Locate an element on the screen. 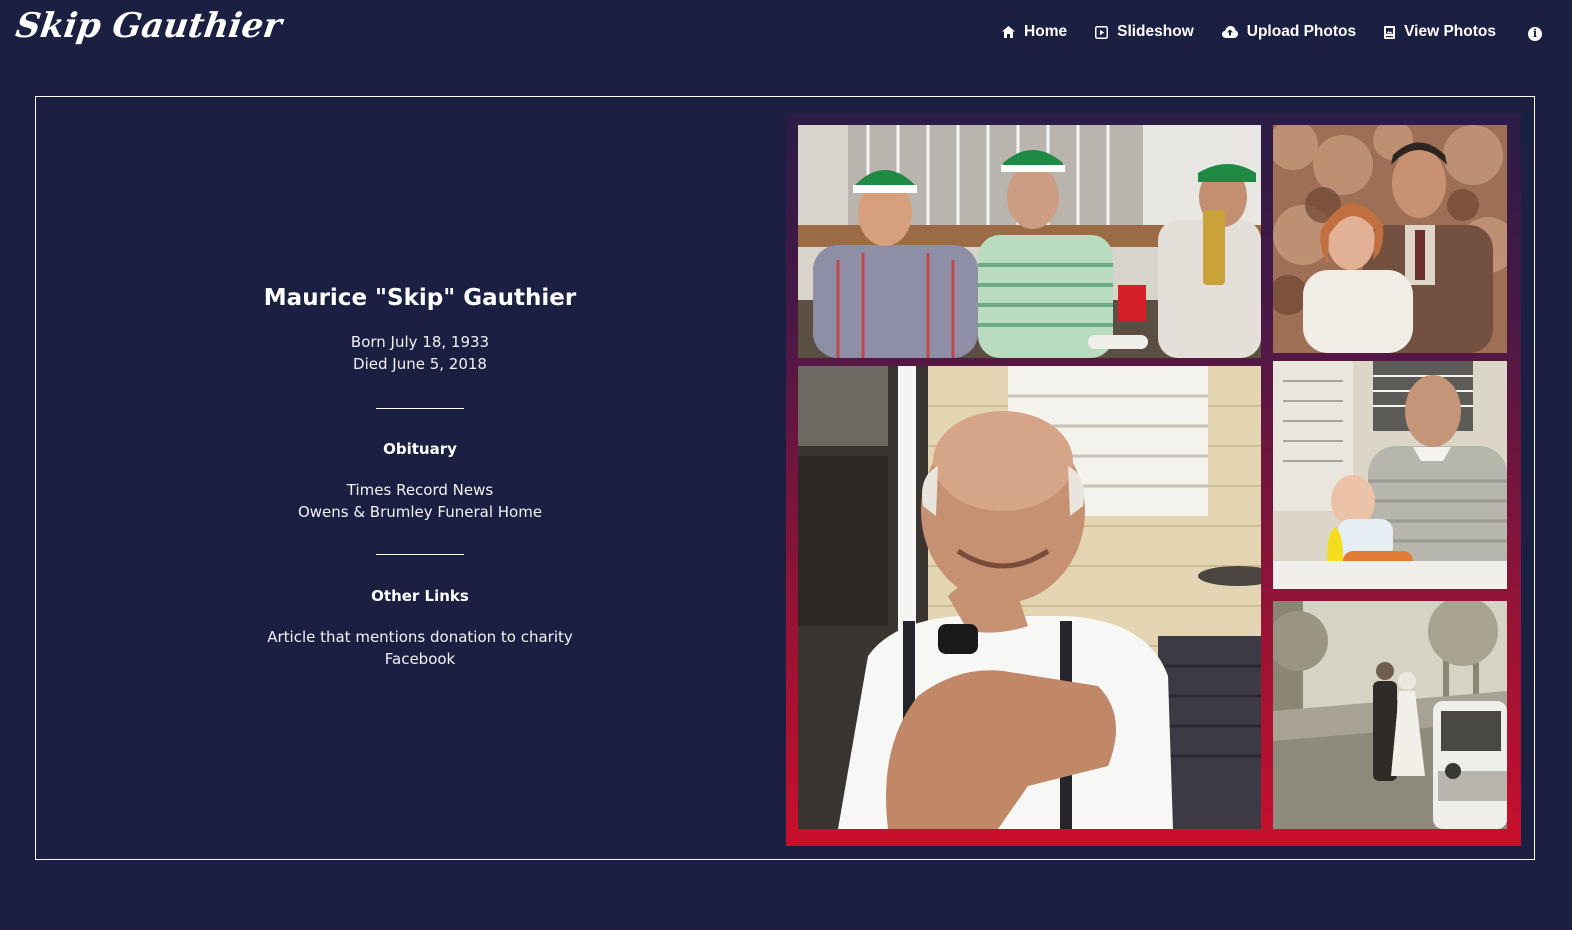  nav-view-photos: View Photos is located at coordinates (1440, 32).